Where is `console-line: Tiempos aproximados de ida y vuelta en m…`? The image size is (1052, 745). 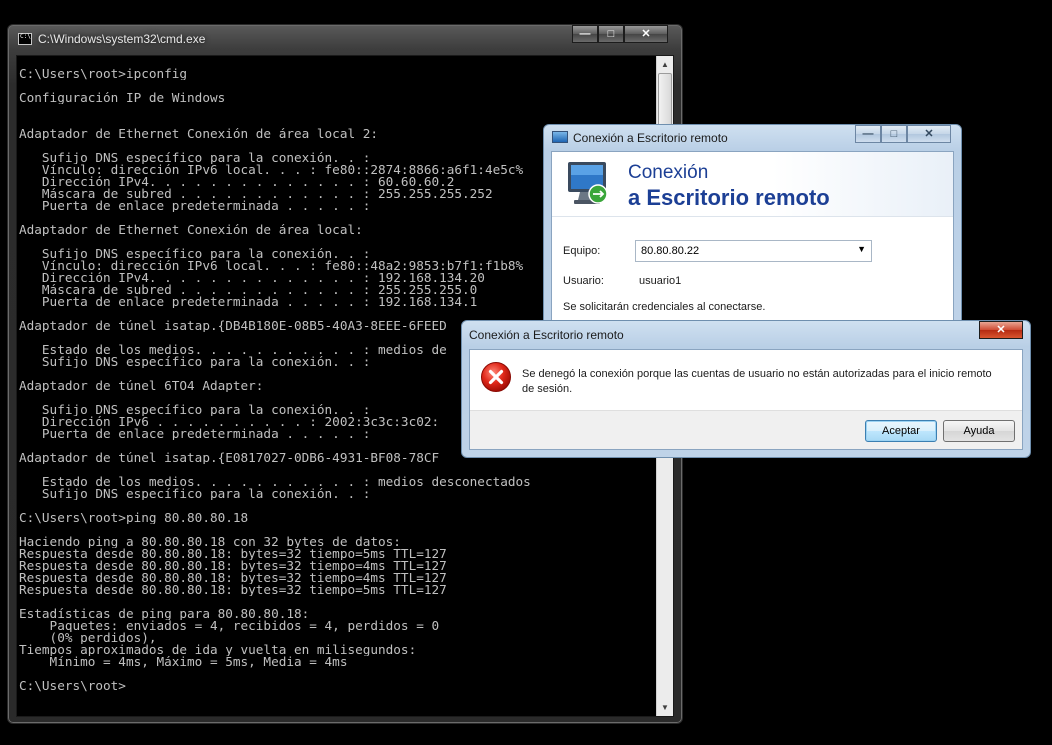
console-line: Tiempos aproximados de ida y vuelta en m… is located at coordinates (218, 650).